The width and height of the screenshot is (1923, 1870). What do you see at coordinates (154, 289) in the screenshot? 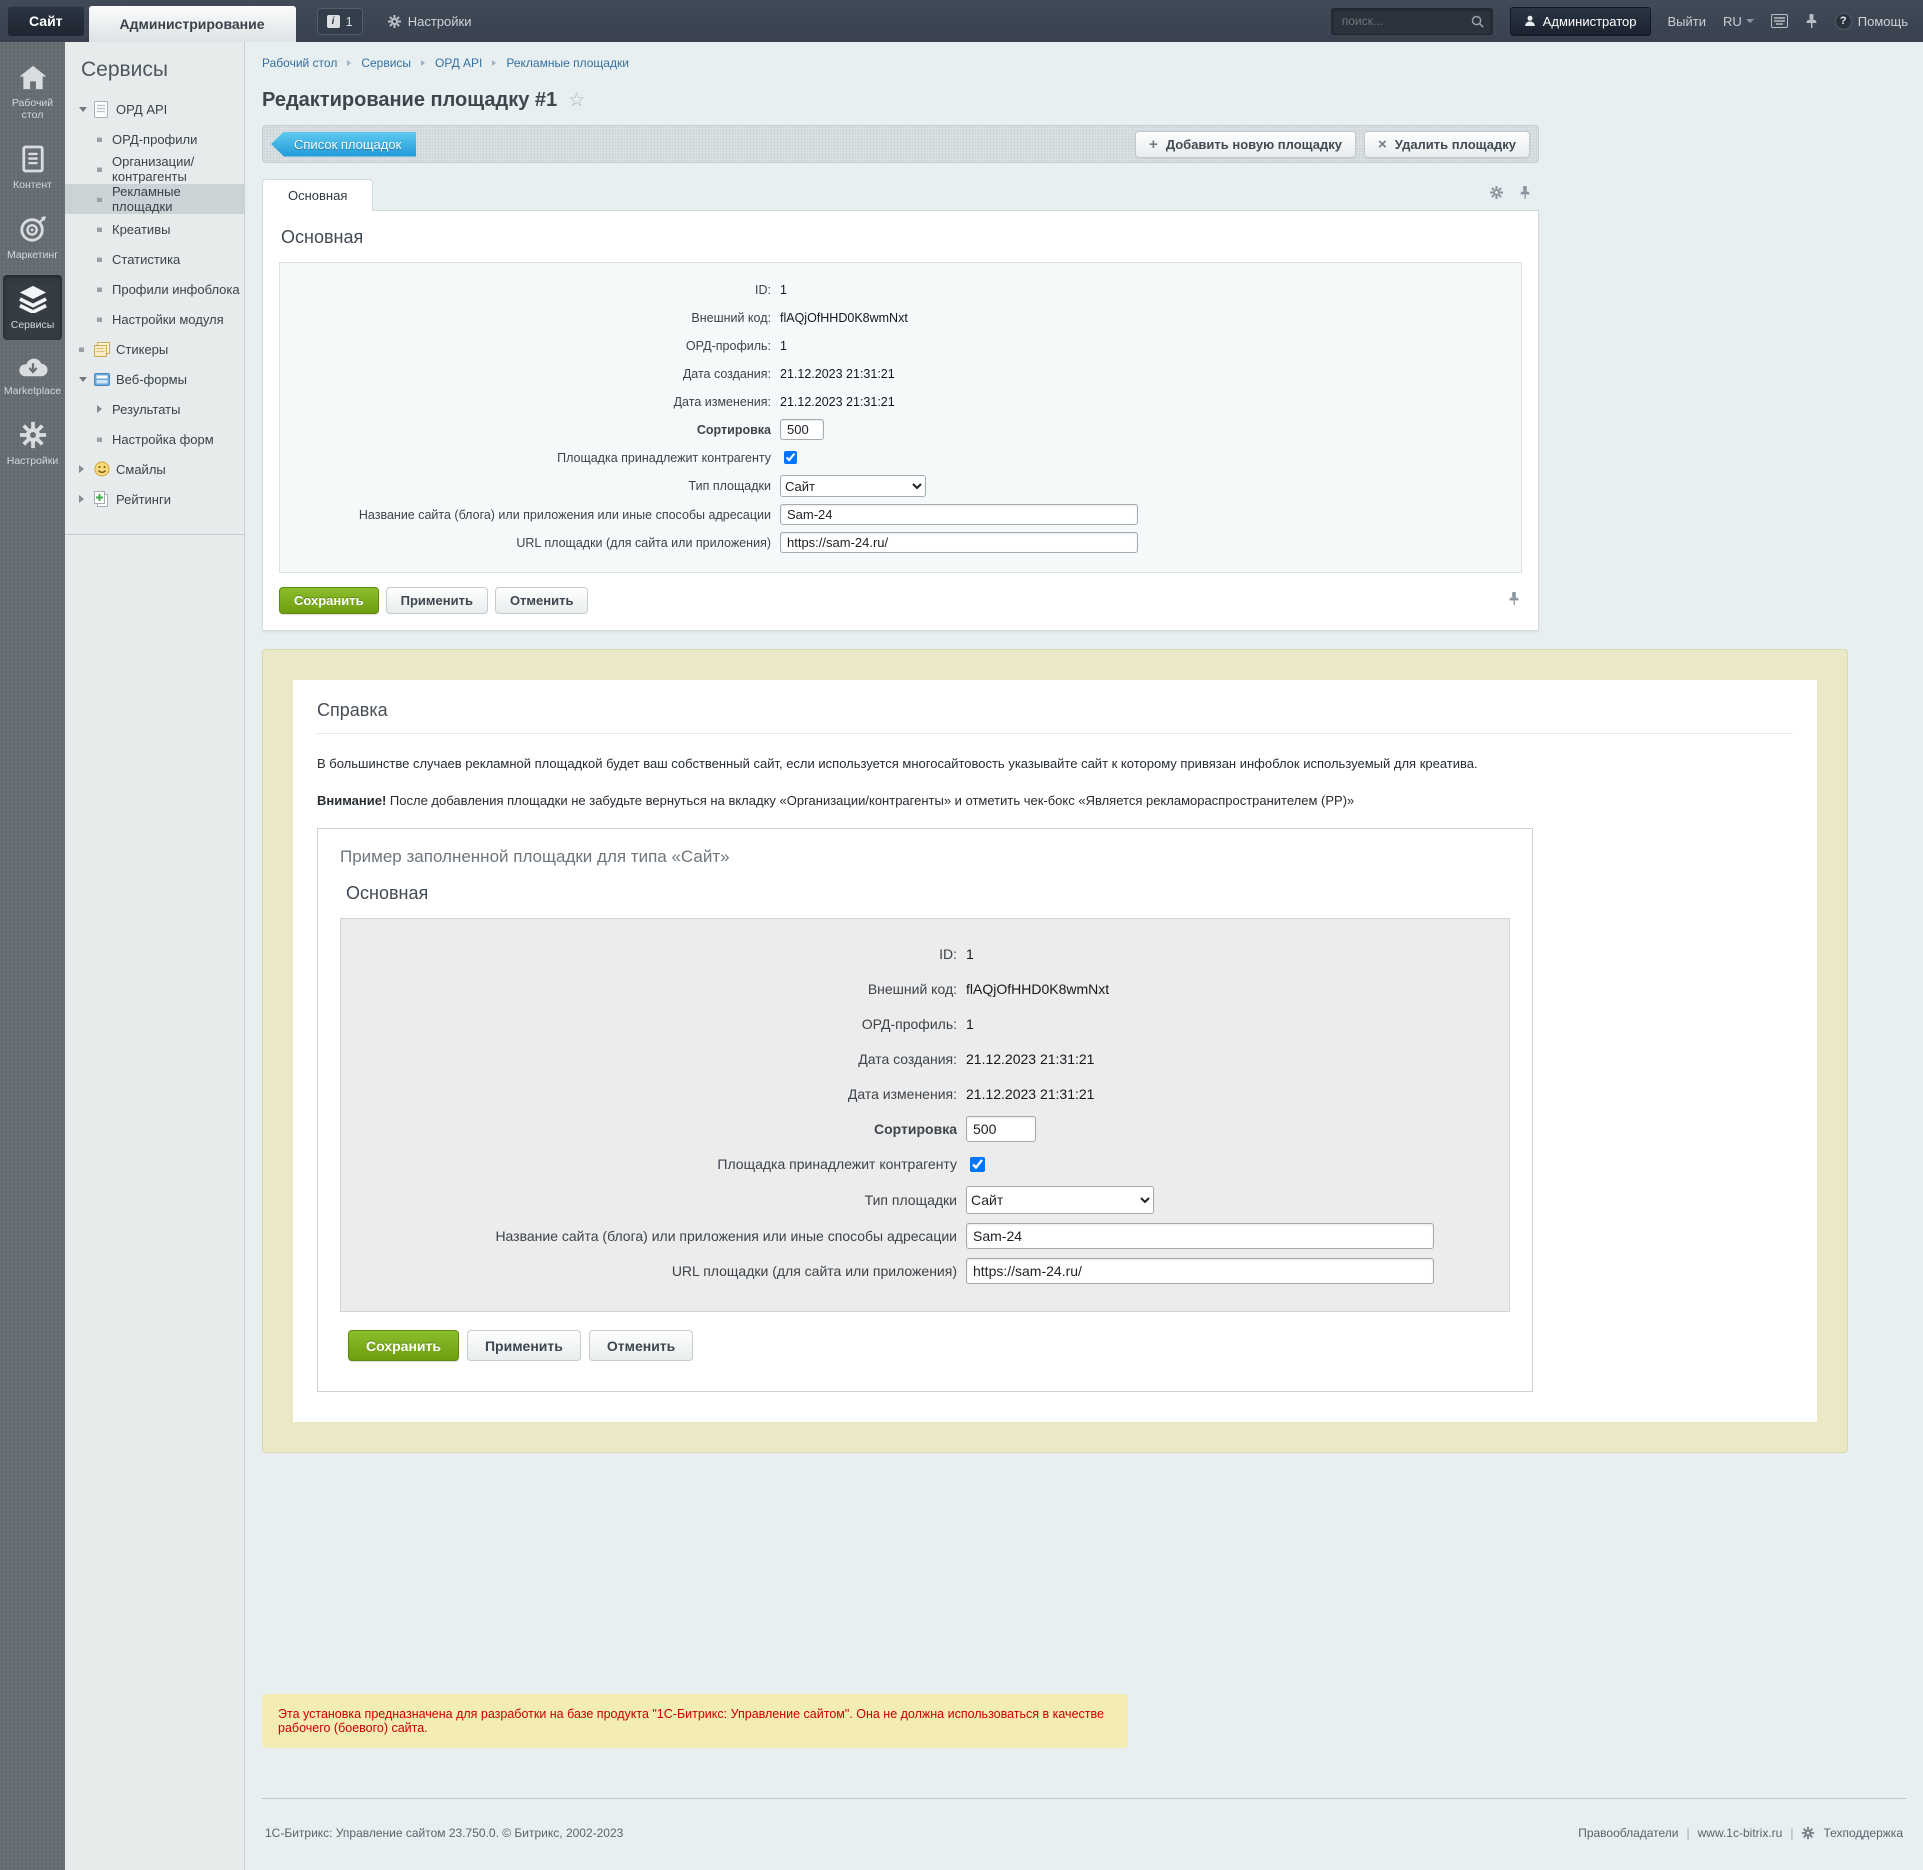
I see `sidebar-item-infoblock-profiles: Профили инфоблока` at bounding box center [154, 289].